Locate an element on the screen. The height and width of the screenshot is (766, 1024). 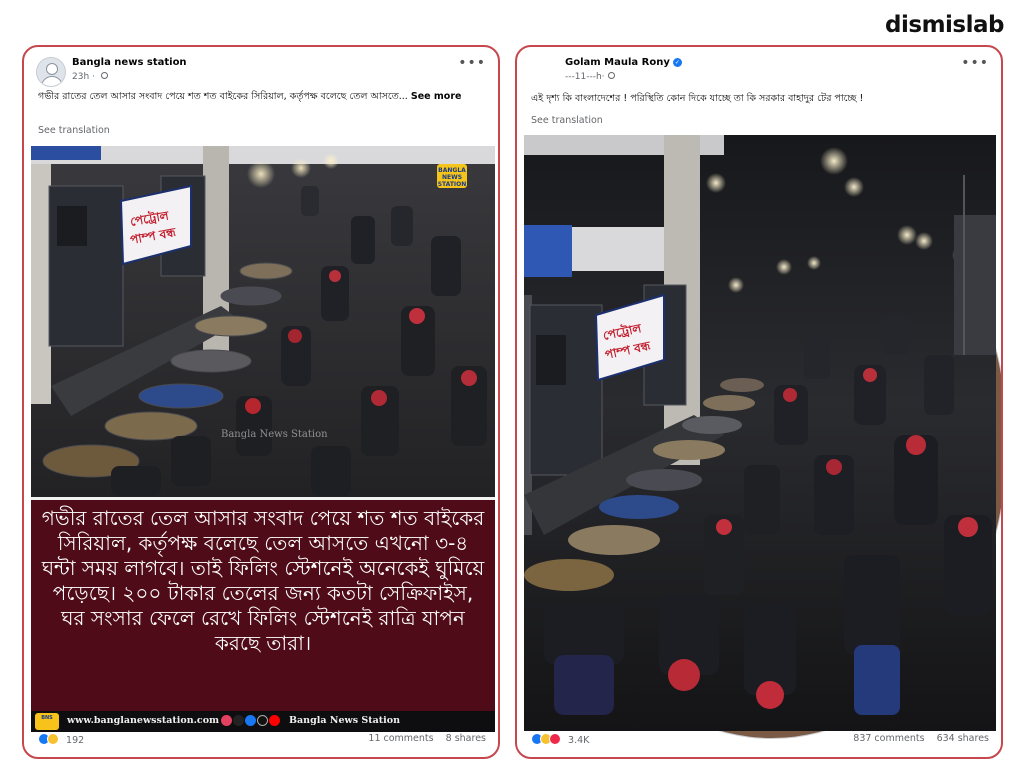
post-footer: 192 11 comments 8 shares is located at coordinates (262, 741).